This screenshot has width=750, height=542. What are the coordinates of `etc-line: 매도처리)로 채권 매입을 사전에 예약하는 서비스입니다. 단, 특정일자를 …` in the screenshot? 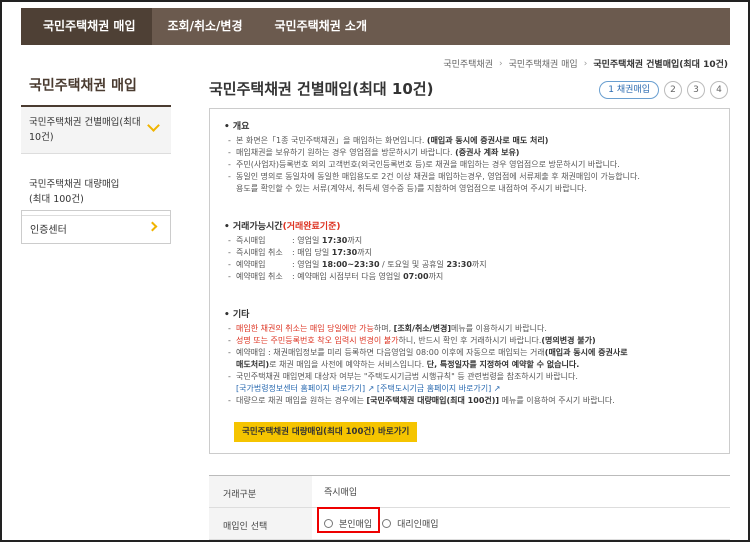 It's located at (408, 364).